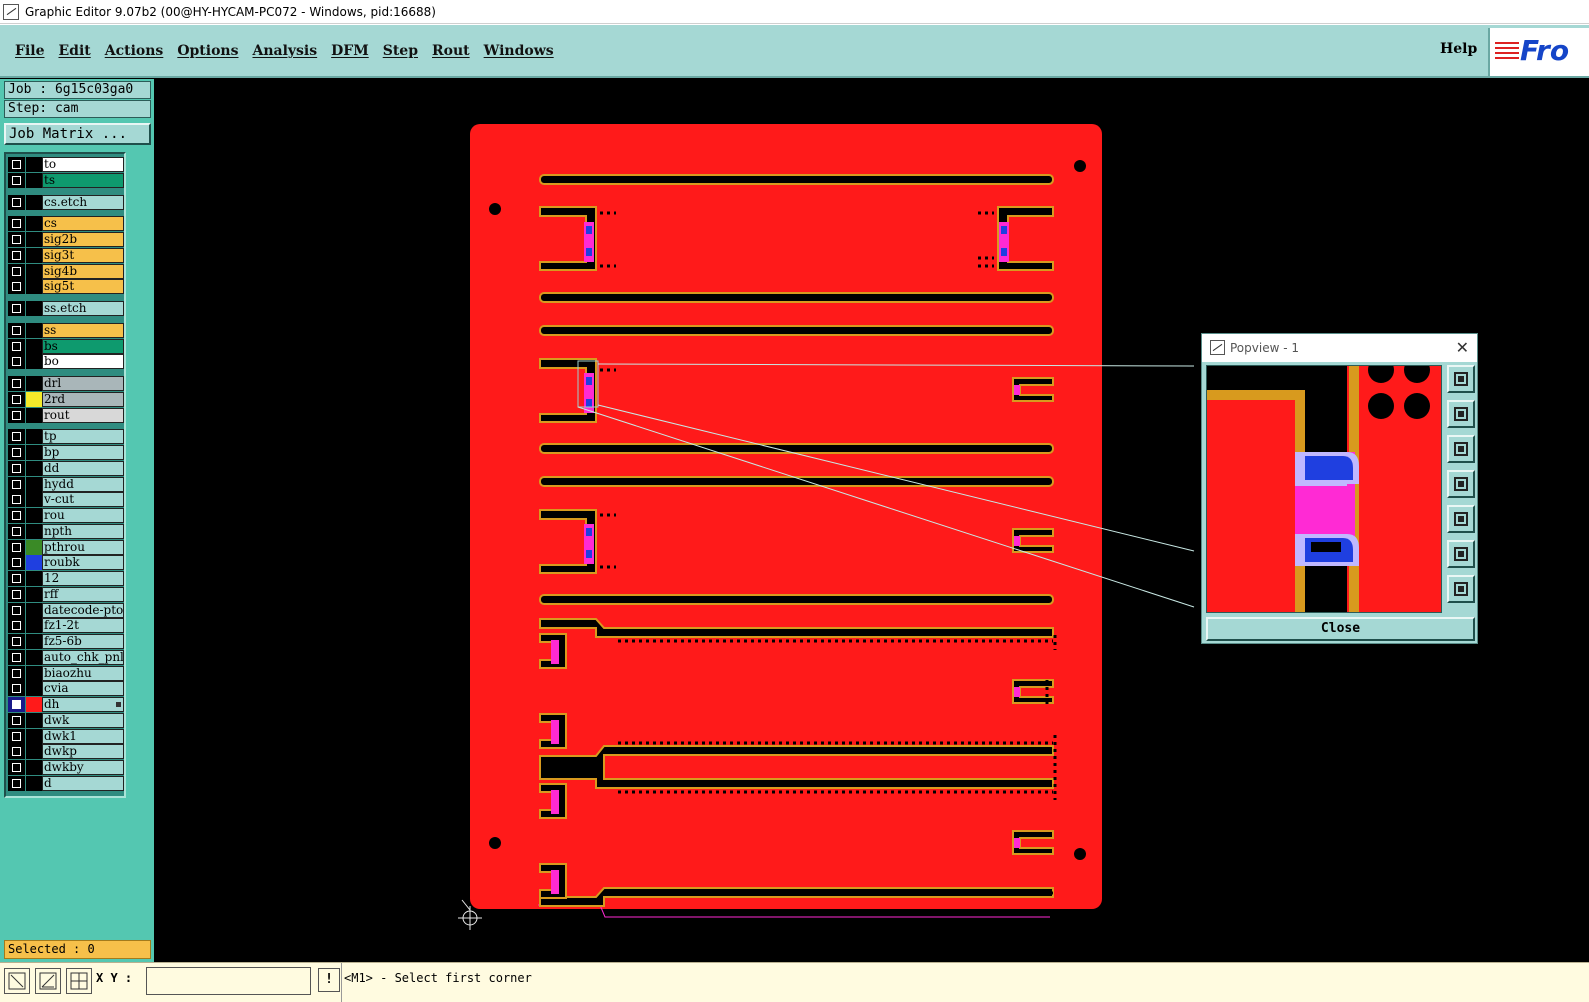 This screenshot has width=1589, height=1002. Describe the element at coordinates (83, 500) in the screenshot. I see `layer-name: v-cut` at that location.